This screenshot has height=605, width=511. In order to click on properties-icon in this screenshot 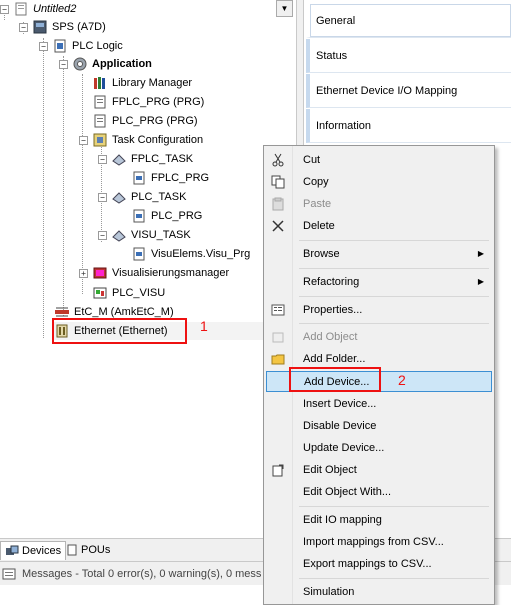, I will do `click(278, 309)`.